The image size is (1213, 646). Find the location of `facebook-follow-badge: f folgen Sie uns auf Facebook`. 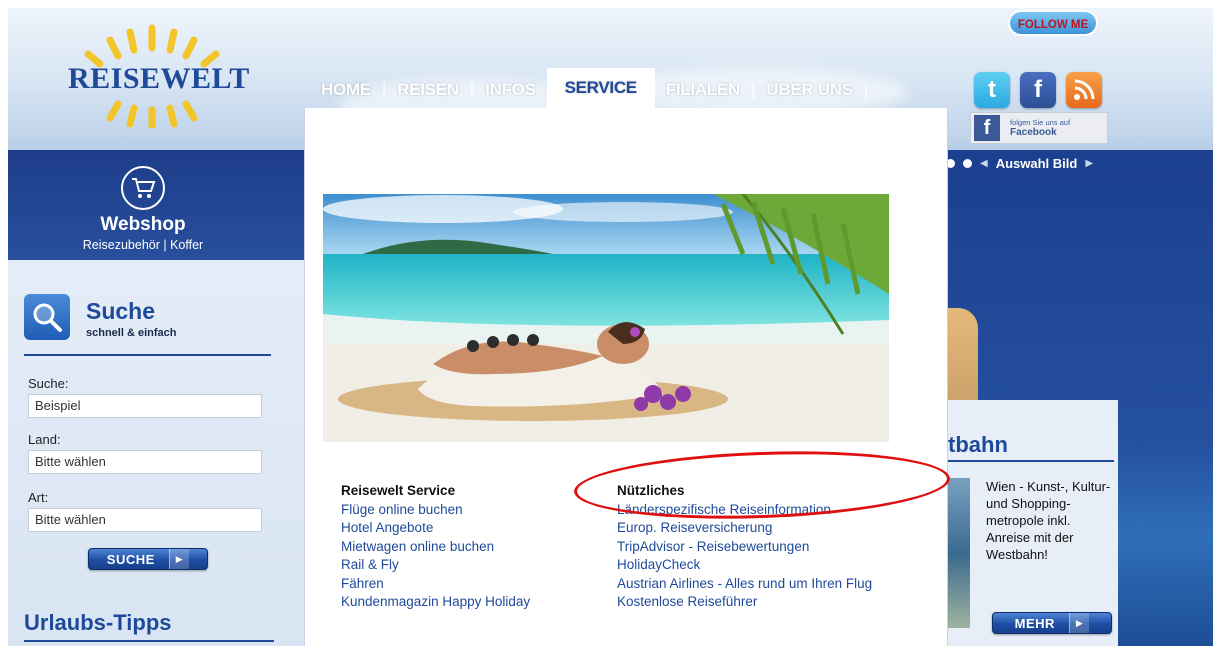

facebook-follow-badge: f folgen Sie uns auf Facebook is located at coordinates (1039, 128).